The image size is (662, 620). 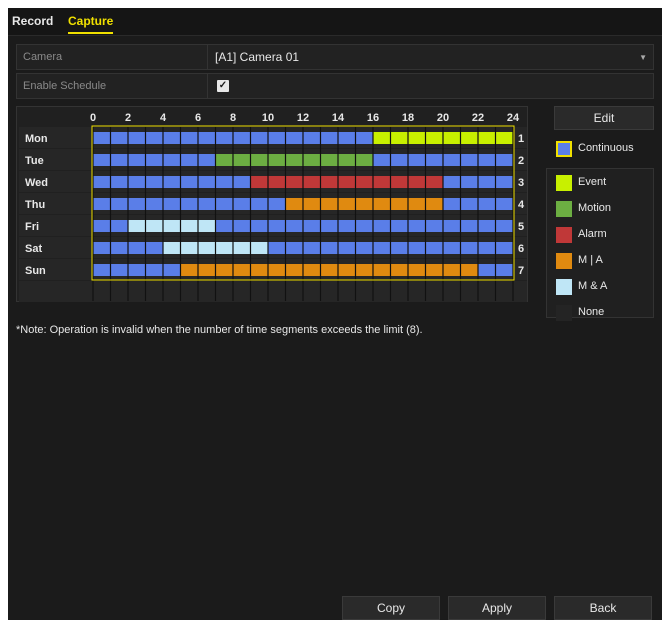 I want to click on hour-label: 22, so click(x=478, y=118).